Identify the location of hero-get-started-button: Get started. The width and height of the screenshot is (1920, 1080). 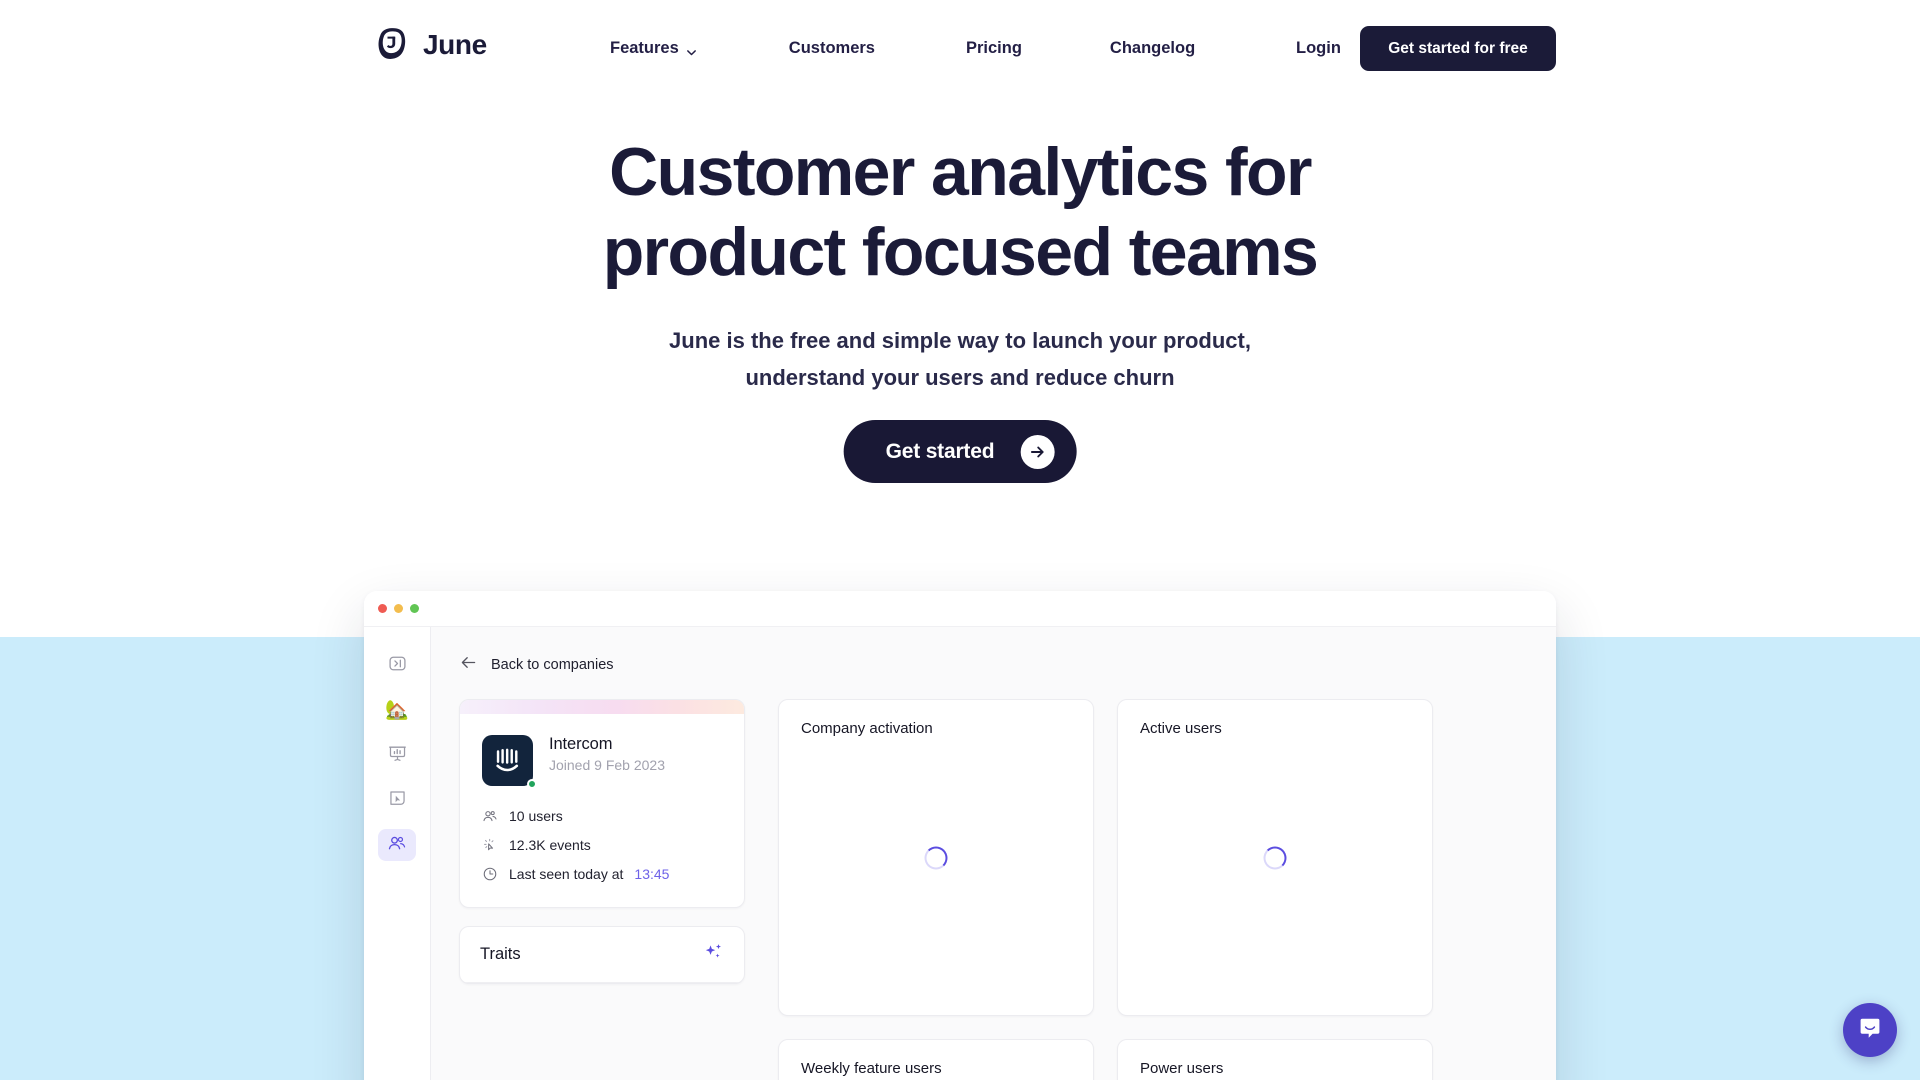
(960, 451).